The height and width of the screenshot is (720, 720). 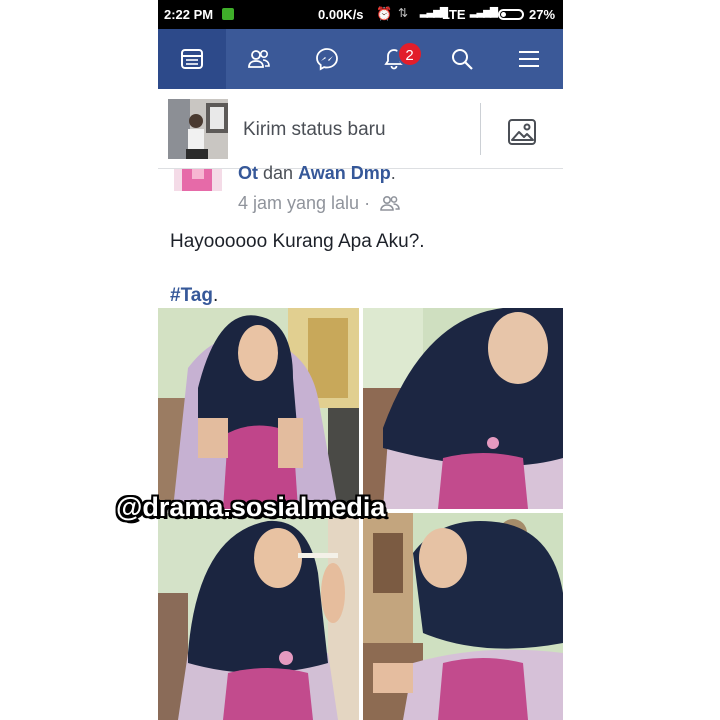 I want to click on add-photo-button, so click(x=522, y=131).